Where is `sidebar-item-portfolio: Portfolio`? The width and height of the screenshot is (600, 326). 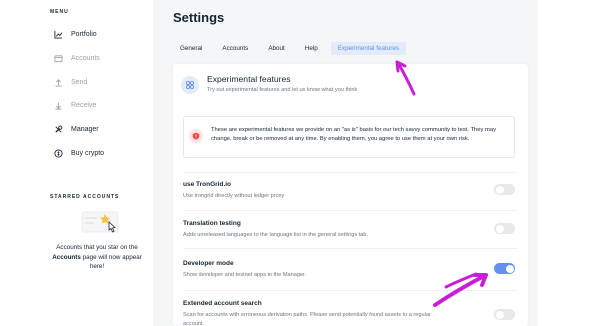 sidebar-item-portfolio: Portfolio is located at coordinates (75, 34).